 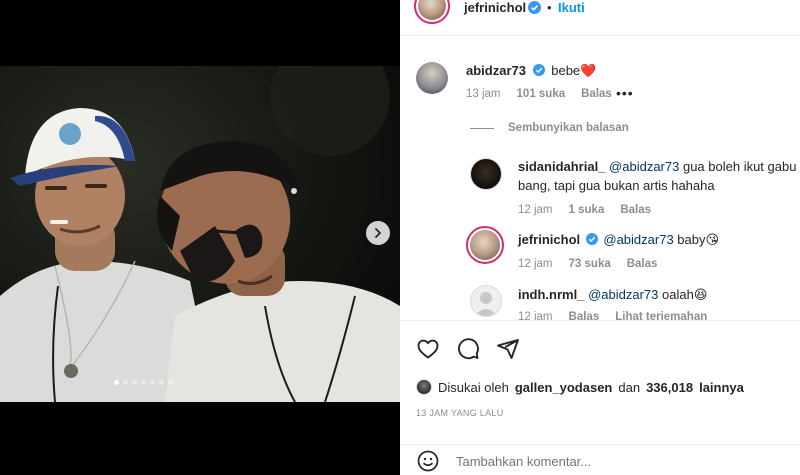 I want to click on comment-bubble-icon, so click(x=468, y=349).